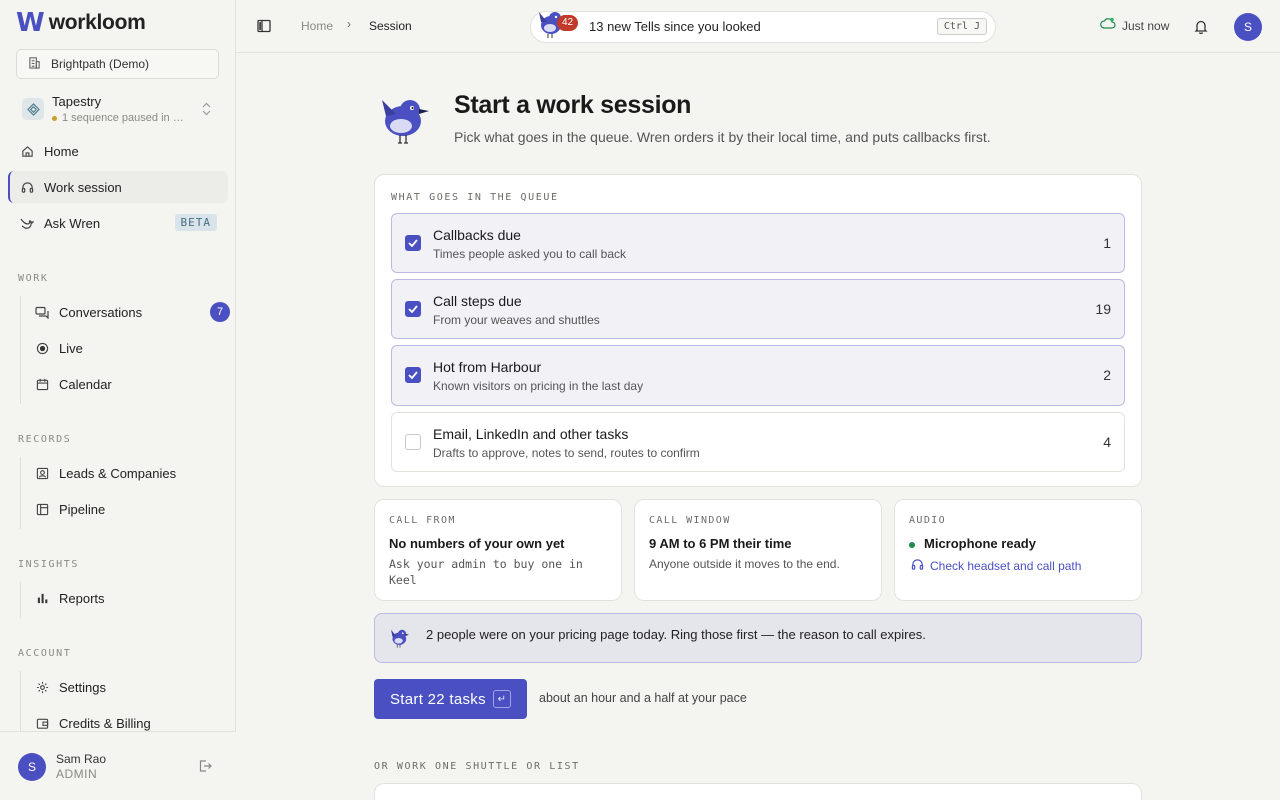 The height and width of the screenshot is (800, 1280). Describe the element at coordinates (205, 767) in the screenshot. I see `logout-icon` at that location.